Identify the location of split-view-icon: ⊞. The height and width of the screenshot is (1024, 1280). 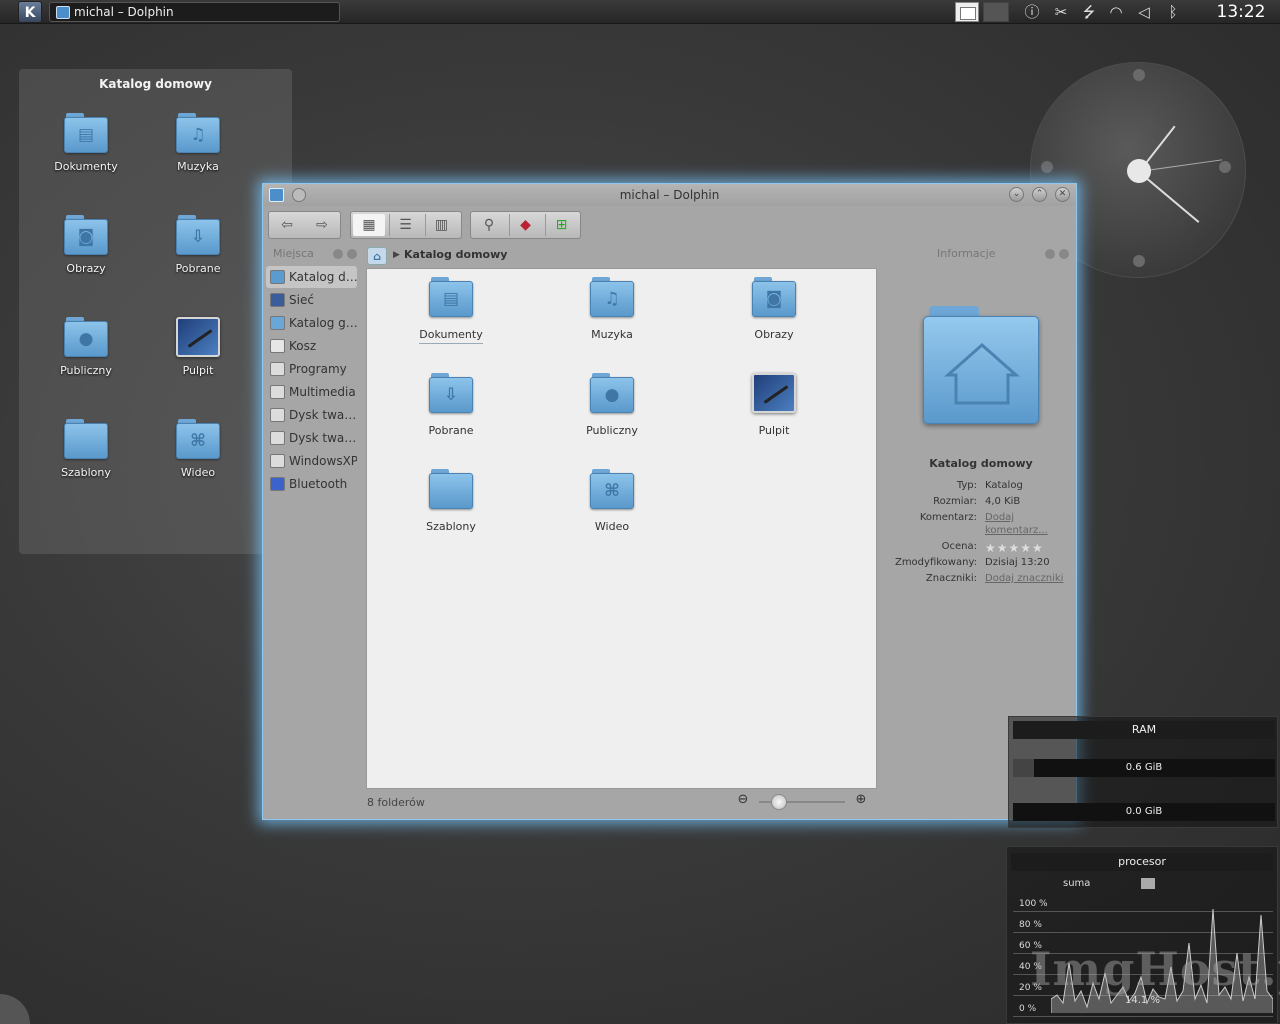
(561, 225).